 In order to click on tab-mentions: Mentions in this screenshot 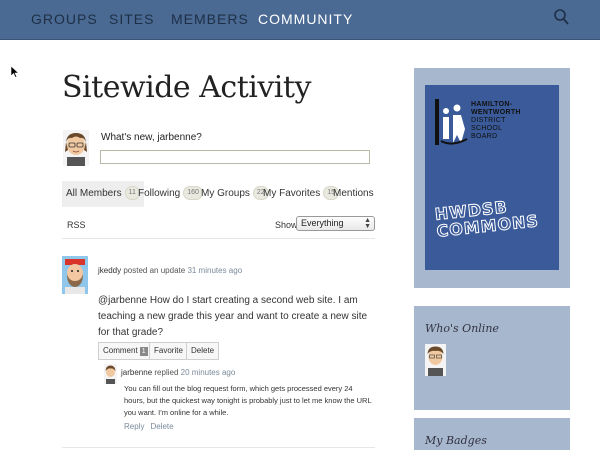, I will do `click(353, 194)`.